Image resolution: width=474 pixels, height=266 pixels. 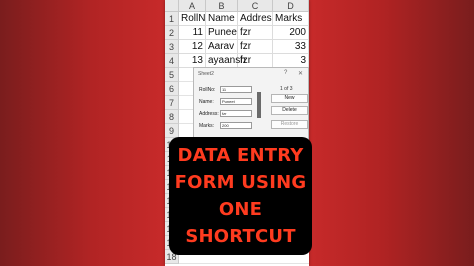 I want to click on select-all-corner, so click(x=172, y=6).